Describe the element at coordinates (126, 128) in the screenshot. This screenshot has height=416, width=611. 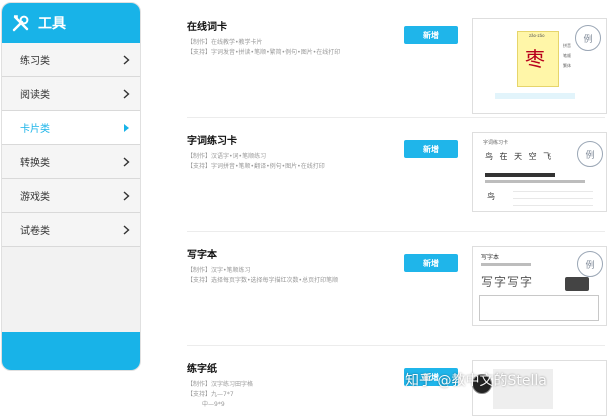
I see `caret-right-icon` at that location.